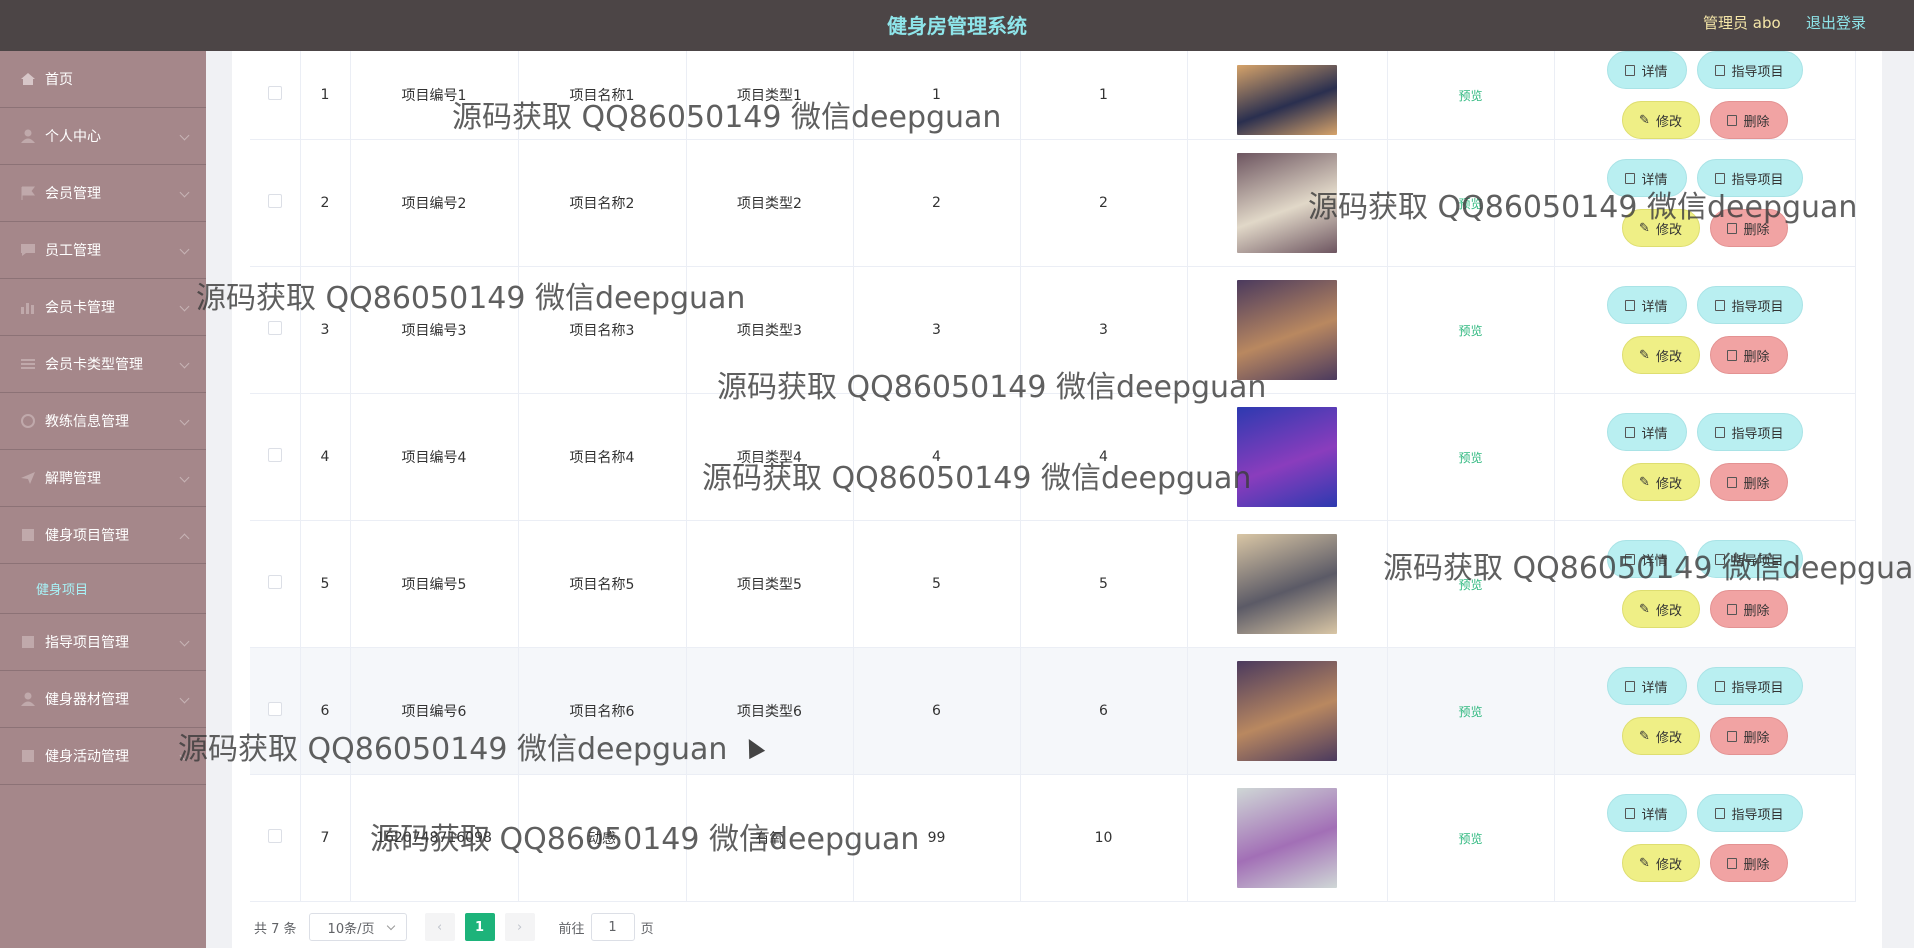 The image size is (1914, 948). Describe the element at coordinates (479, 927) in the screenshot. I see `page-button-1: 1` at that location.